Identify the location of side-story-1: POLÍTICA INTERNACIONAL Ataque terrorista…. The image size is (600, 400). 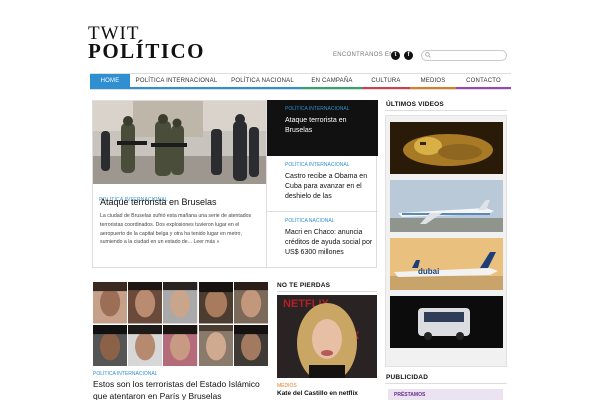
(322, 128).